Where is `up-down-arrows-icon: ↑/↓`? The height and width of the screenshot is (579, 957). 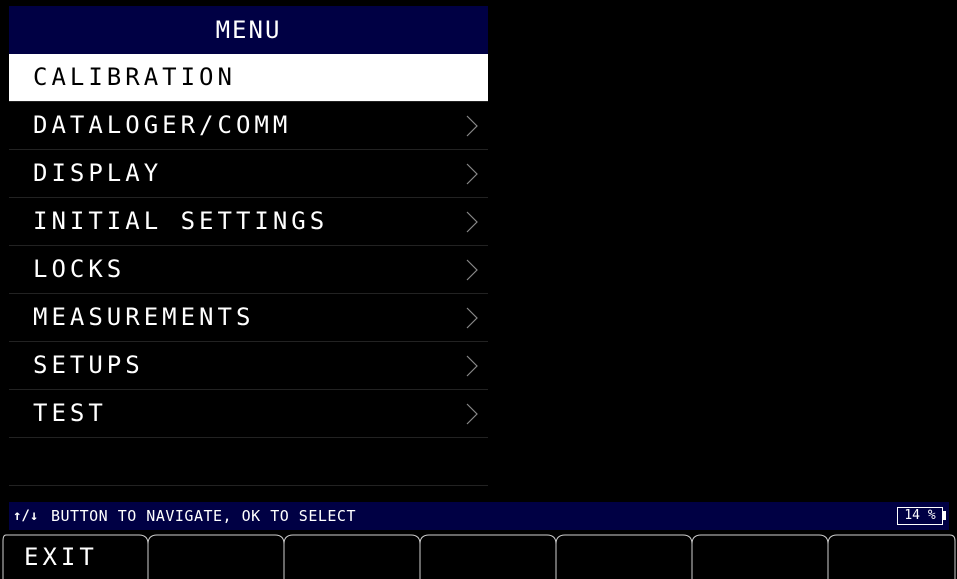
up-down-arrows-icon: ↑/↓ is located at coordinates (26, 516).